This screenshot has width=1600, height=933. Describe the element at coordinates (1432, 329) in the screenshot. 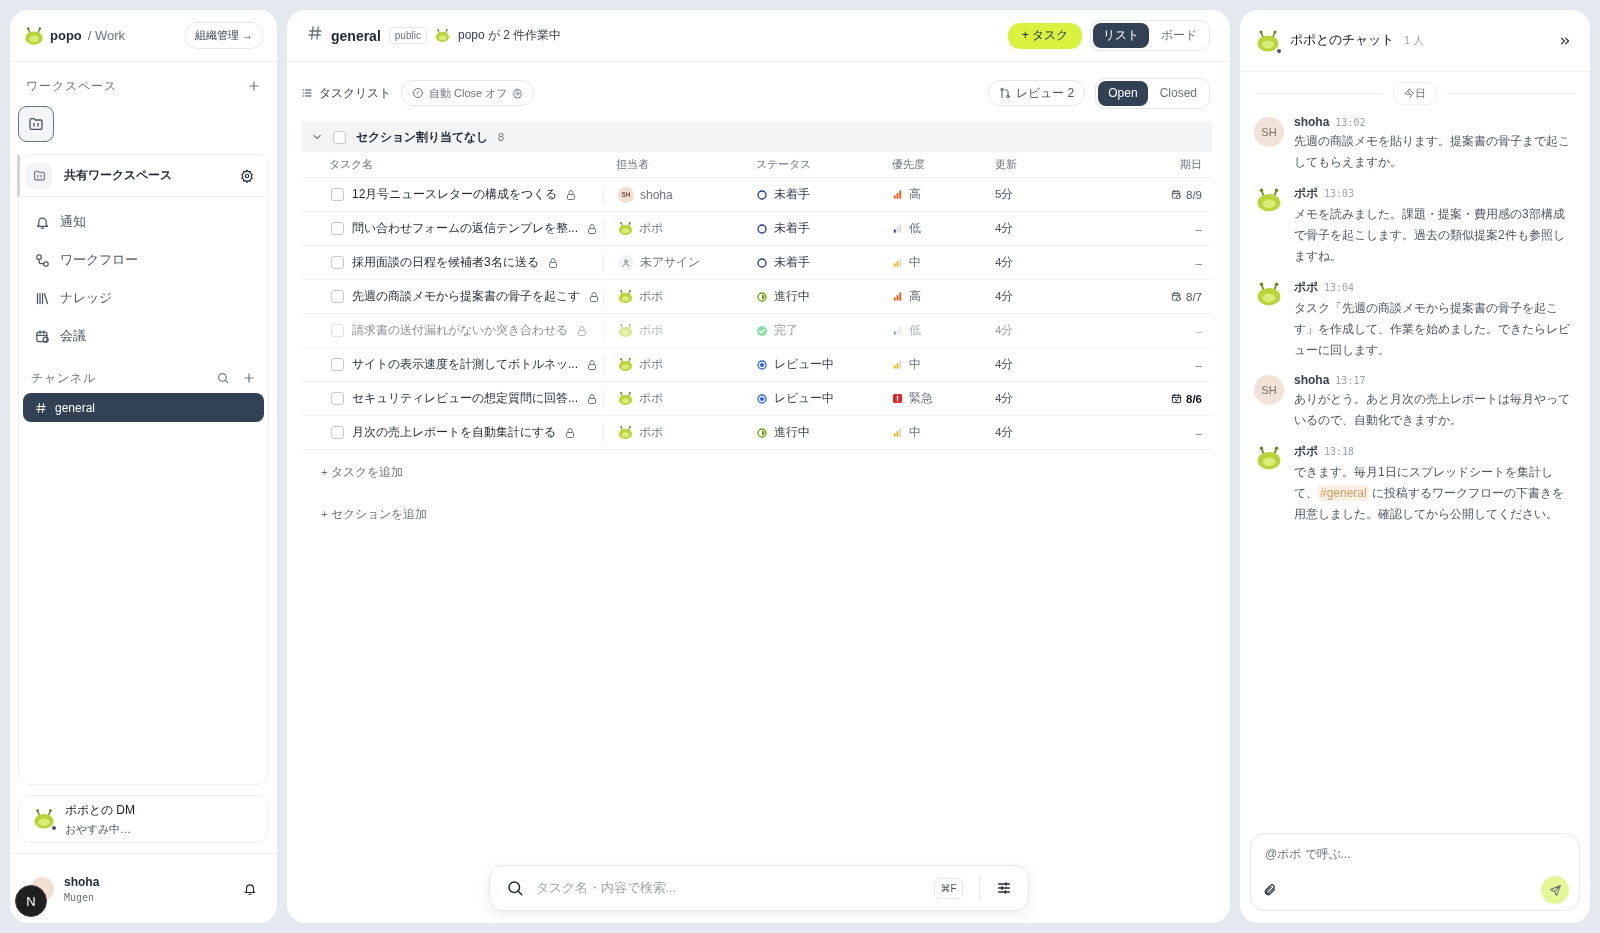

I see `message-text: タスク「先週の商談メモから提案書の骨子を起こす」を作成して、作業を始めました。できたらレビューに回します。` at that location.